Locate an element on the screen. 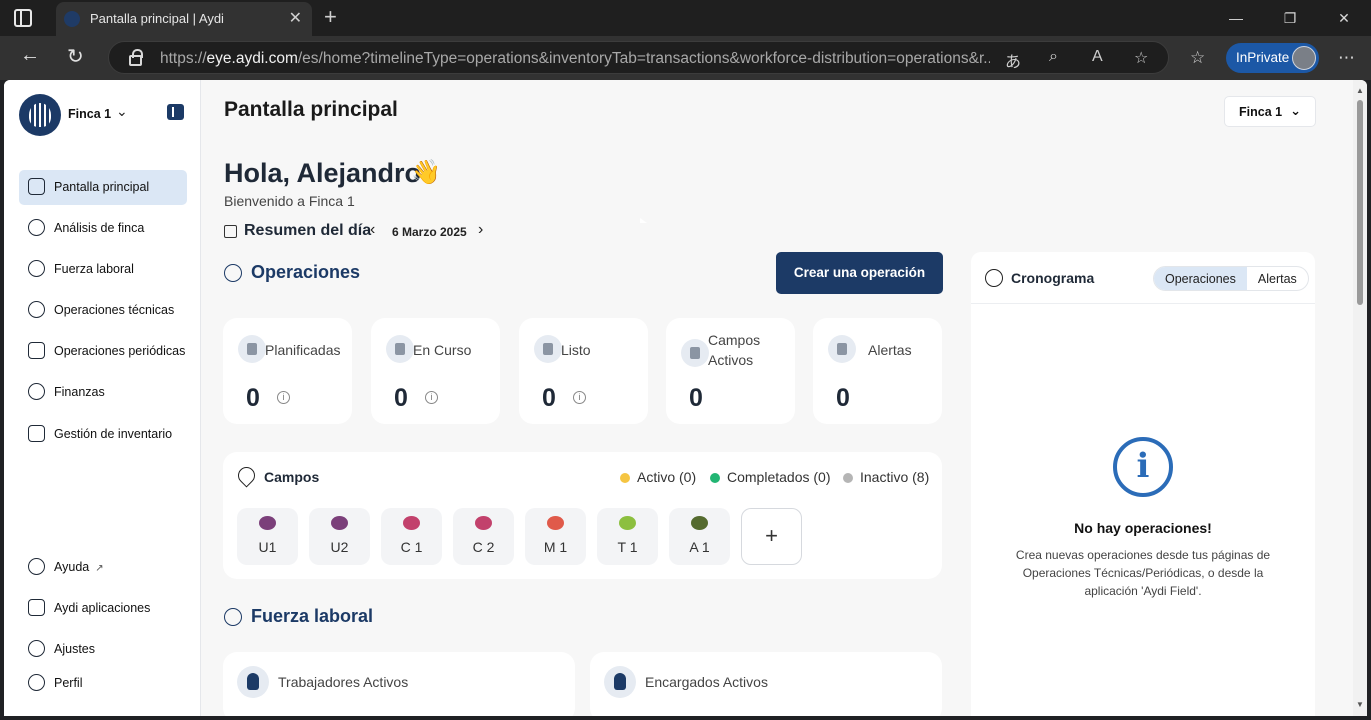  translate-icon: あ is located at coordinates (1013, 60).